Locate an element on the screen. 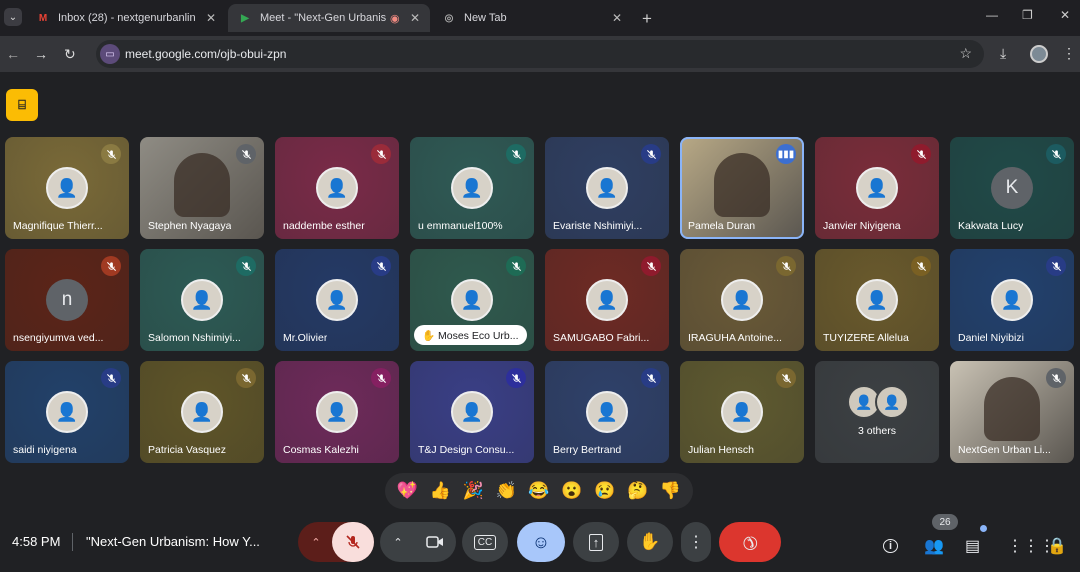 The height and width of the screenshot is (572, 1080). people-icon: 👥 is located at coordinates (934, 546).